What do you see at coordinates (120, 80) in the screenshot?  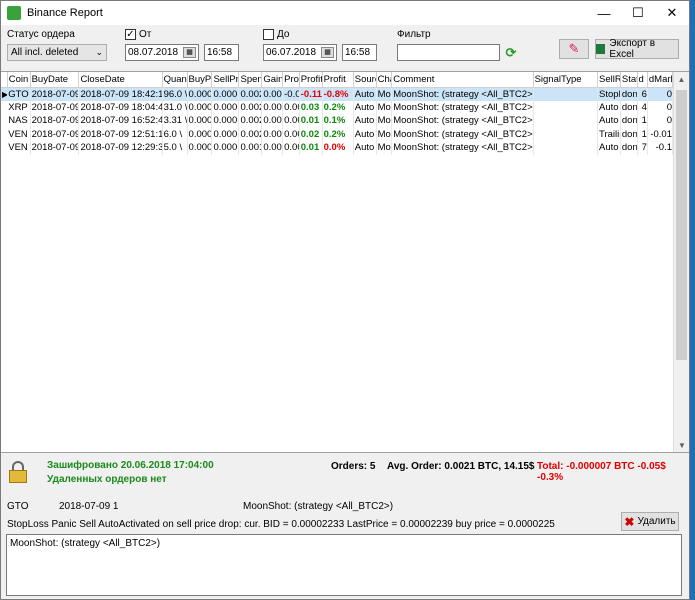 I see `column-header: CloseDate` at bounding box center [120, 80].